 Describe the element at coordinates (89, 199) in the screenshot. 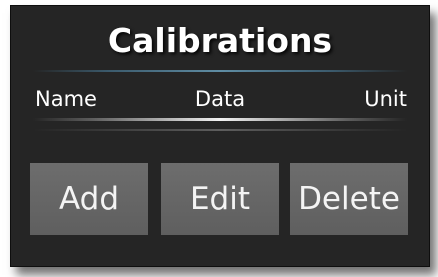

I see `add-button: Add` at that location.